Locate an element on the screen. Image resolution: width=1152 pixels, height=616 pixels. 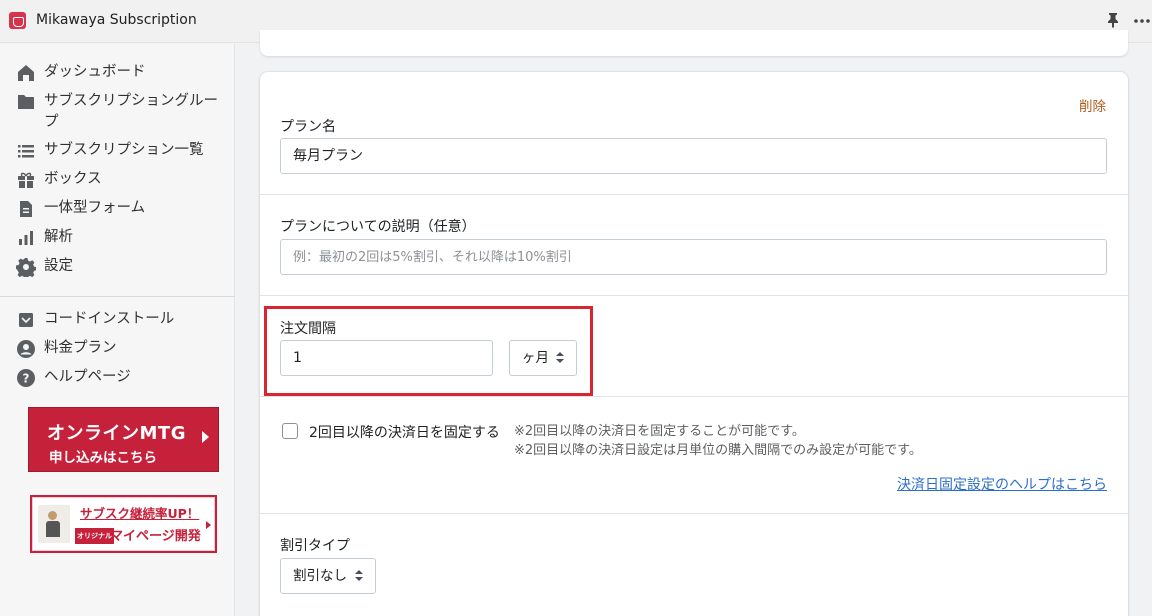
inbox-icon is located at coordinates (26, 320).